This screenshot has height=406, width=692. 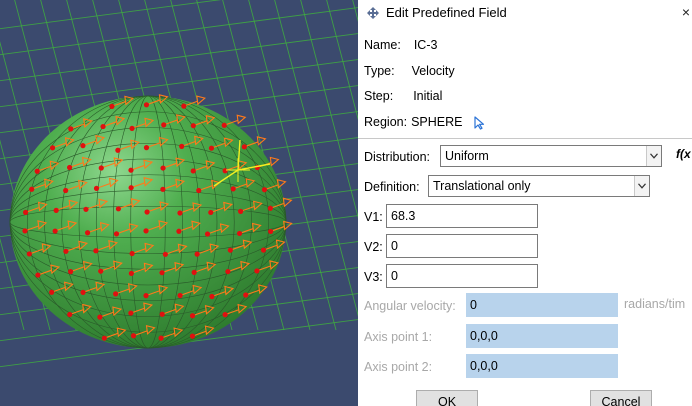 What do you see at coordinates (467, 156) in the screenshot?
I see `distribution-value: Uniform` at bounding box center [467, 156].